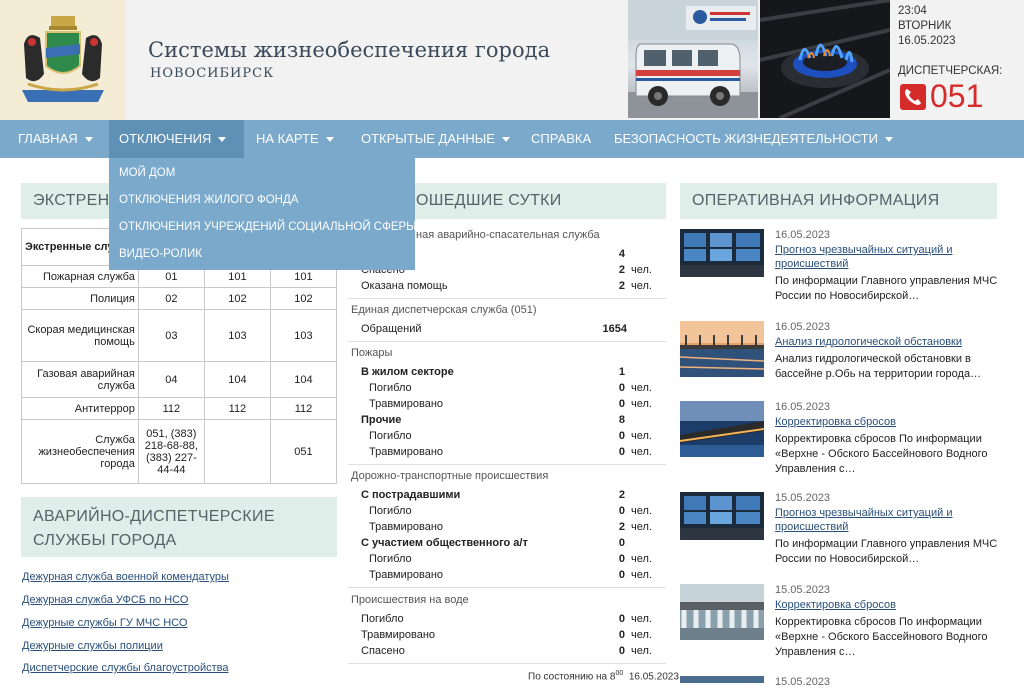  What do you see at coordinates (746, 138) in the screenshot?
I see `nav-item-label: БЕЗОПАСНОСТЬ ЖИЗНЕДЕЯТЕЛЬНОСТИ` at bounding box center [746, 138].